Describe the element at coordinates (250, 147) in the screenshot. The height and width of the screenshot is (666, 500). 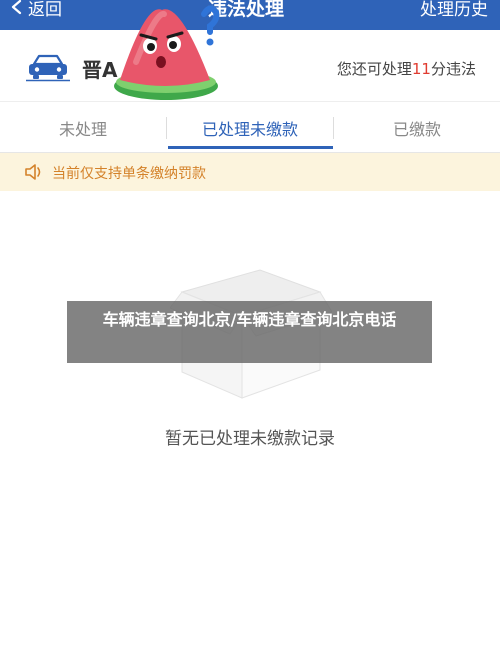
I see `active-tab-indicator` at that location.